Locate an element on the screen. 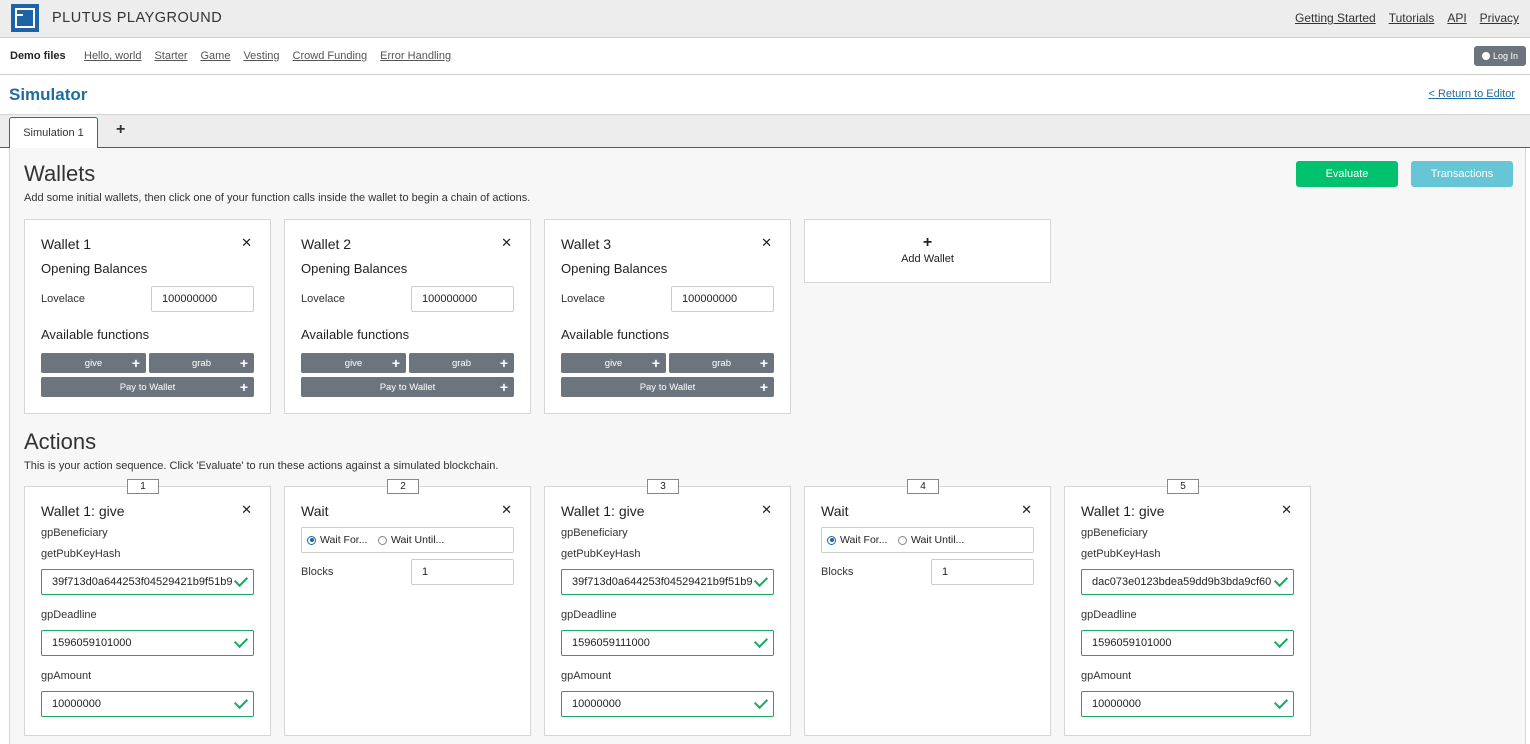 The image size is (1530, 744). nav-privacy: Privacy is located at coordinates (1499, 18).